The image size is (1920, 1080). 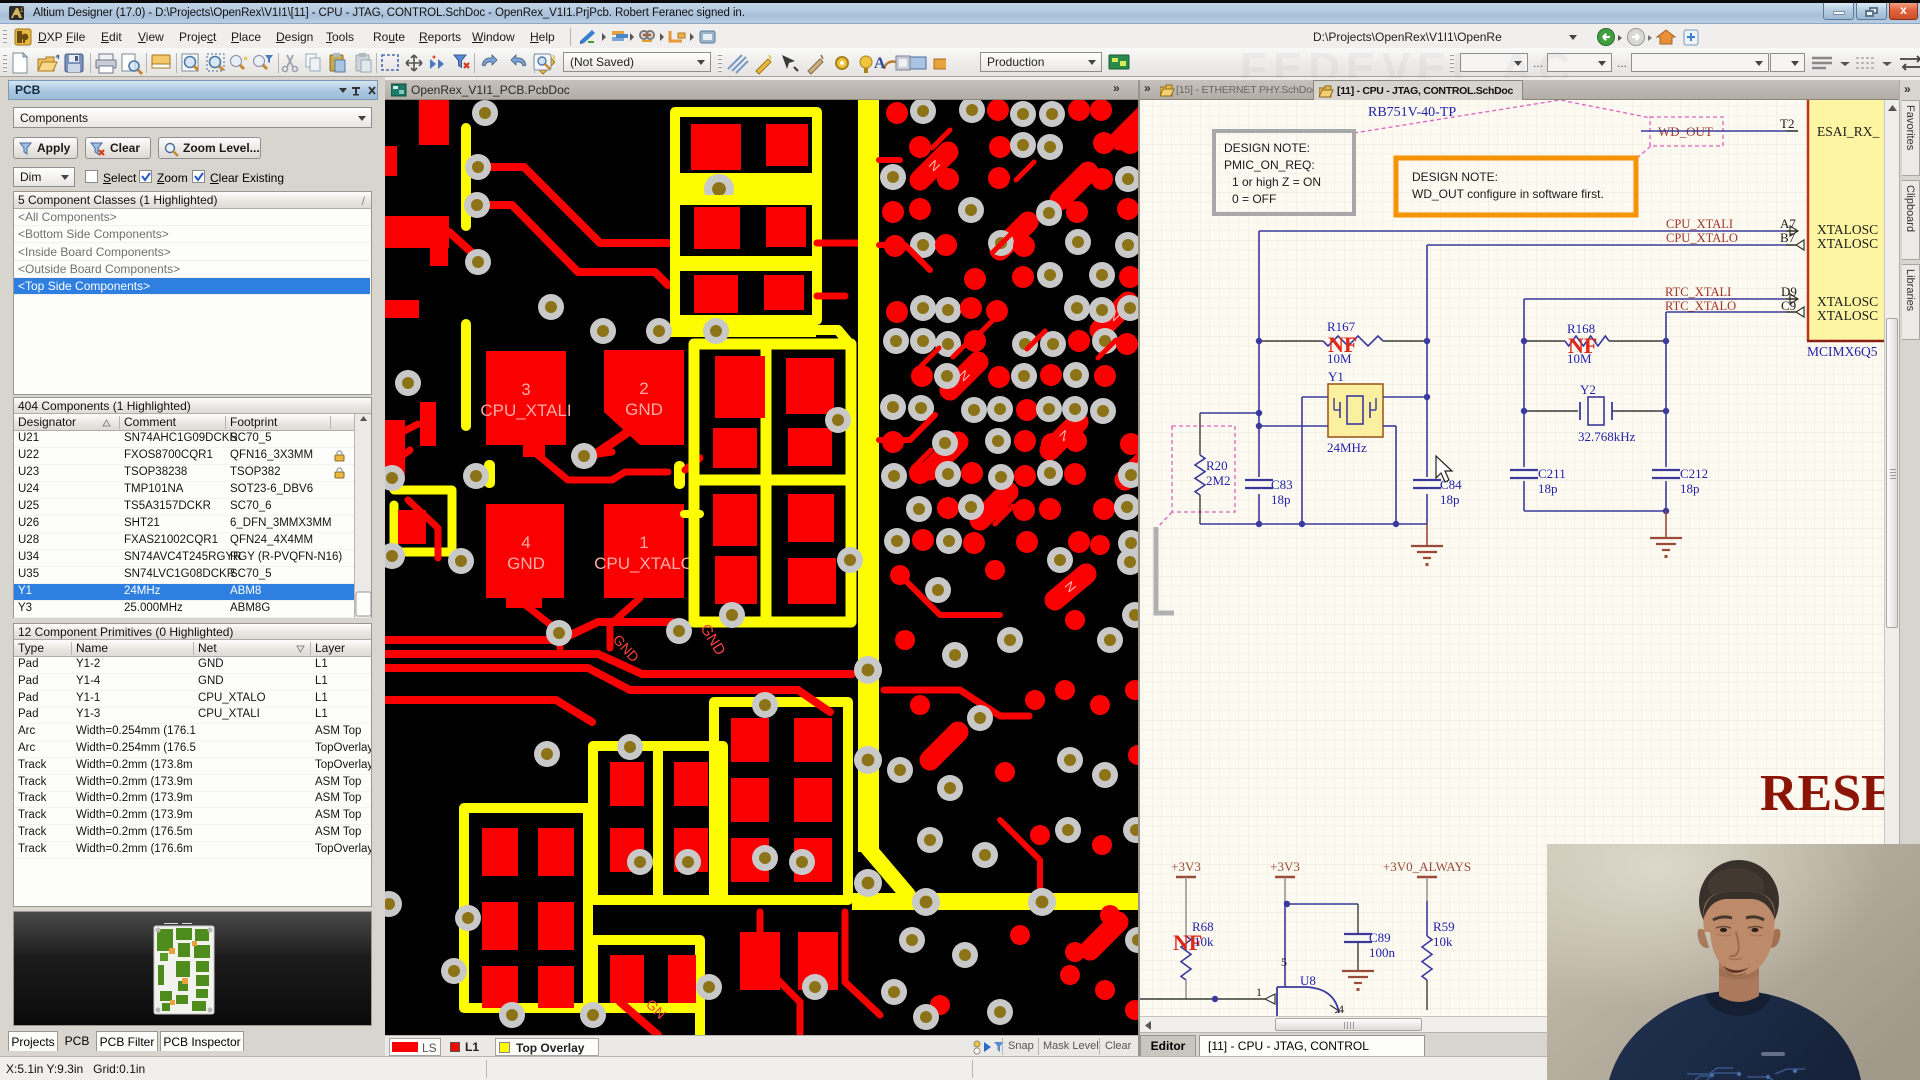 What do you see at coordinates (1700, 306) in the screenshot?
I see `svg-text: RTC_XTALO` at bounding box center [1700, 306].